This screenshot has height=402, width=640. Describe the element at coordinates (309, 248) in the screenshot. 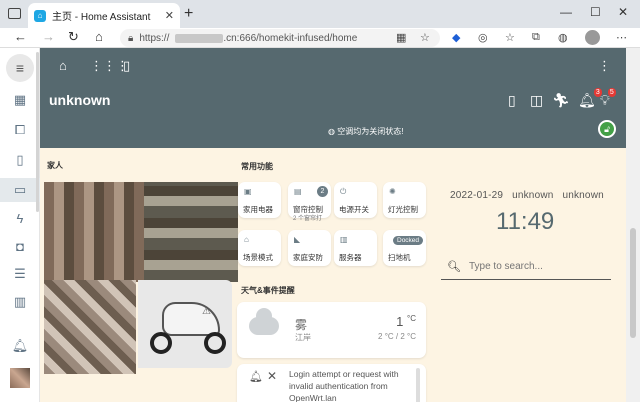

I see `func-security: ◣ 家庭安防` at that location.